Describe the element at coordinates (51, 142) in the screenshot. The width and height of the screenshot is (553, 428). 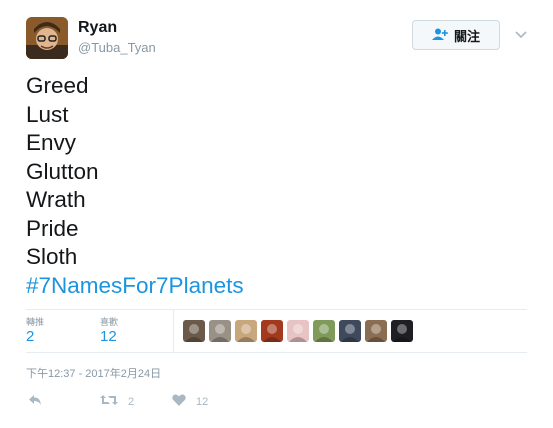
I see `tweet-line: Envy` at that location.